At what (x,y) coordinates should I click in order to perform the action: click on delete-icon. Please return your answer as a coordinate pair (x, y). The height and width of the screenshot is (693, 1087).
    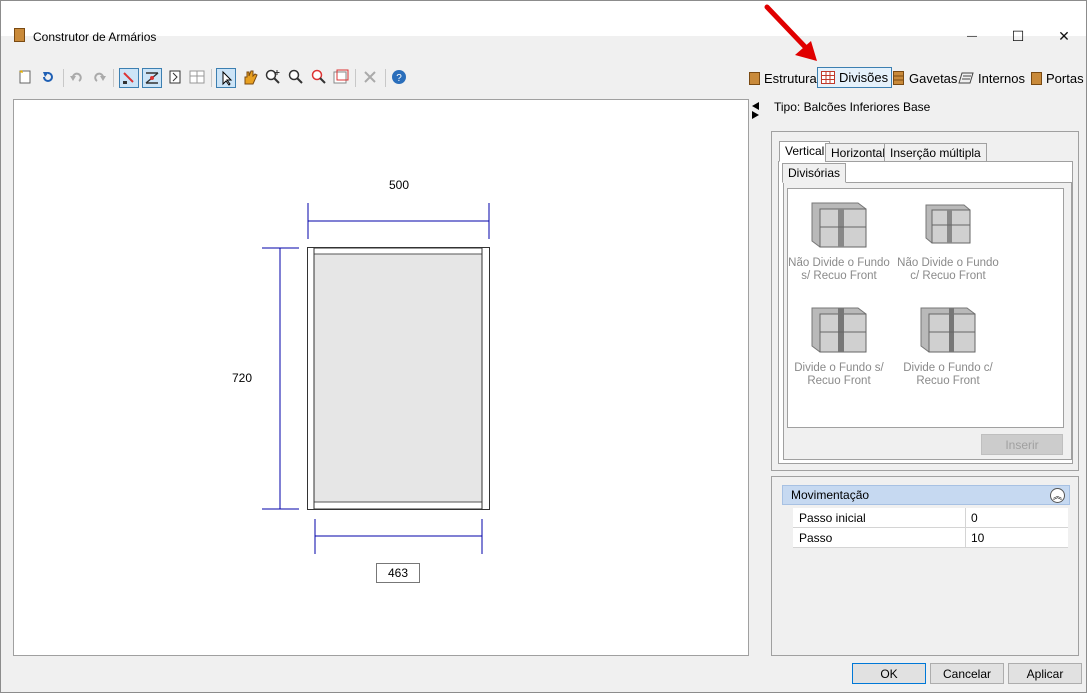
    Looking at the image, I should click on (370, 77).